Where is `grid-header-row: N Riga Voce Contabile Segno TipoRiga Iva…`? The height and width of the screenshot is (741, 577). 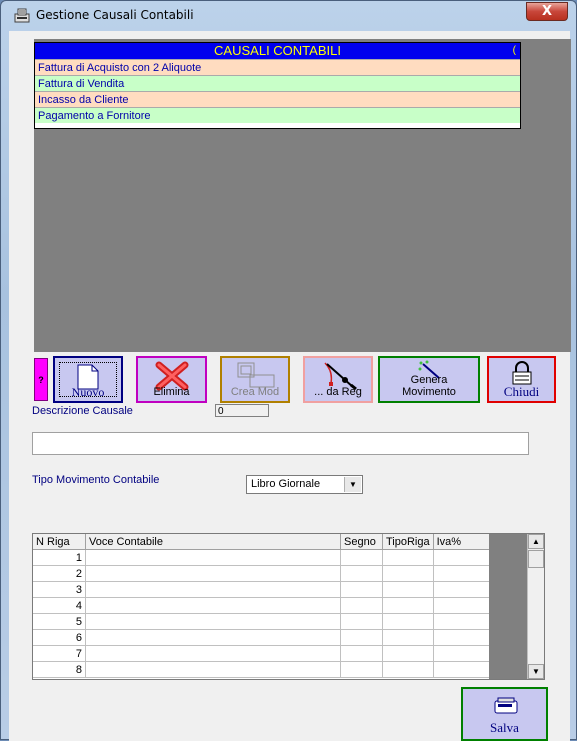 grid-header-row: N Riga Voce Contabile Segno TipoRiga Iva… is located at coordinates (262, 542).